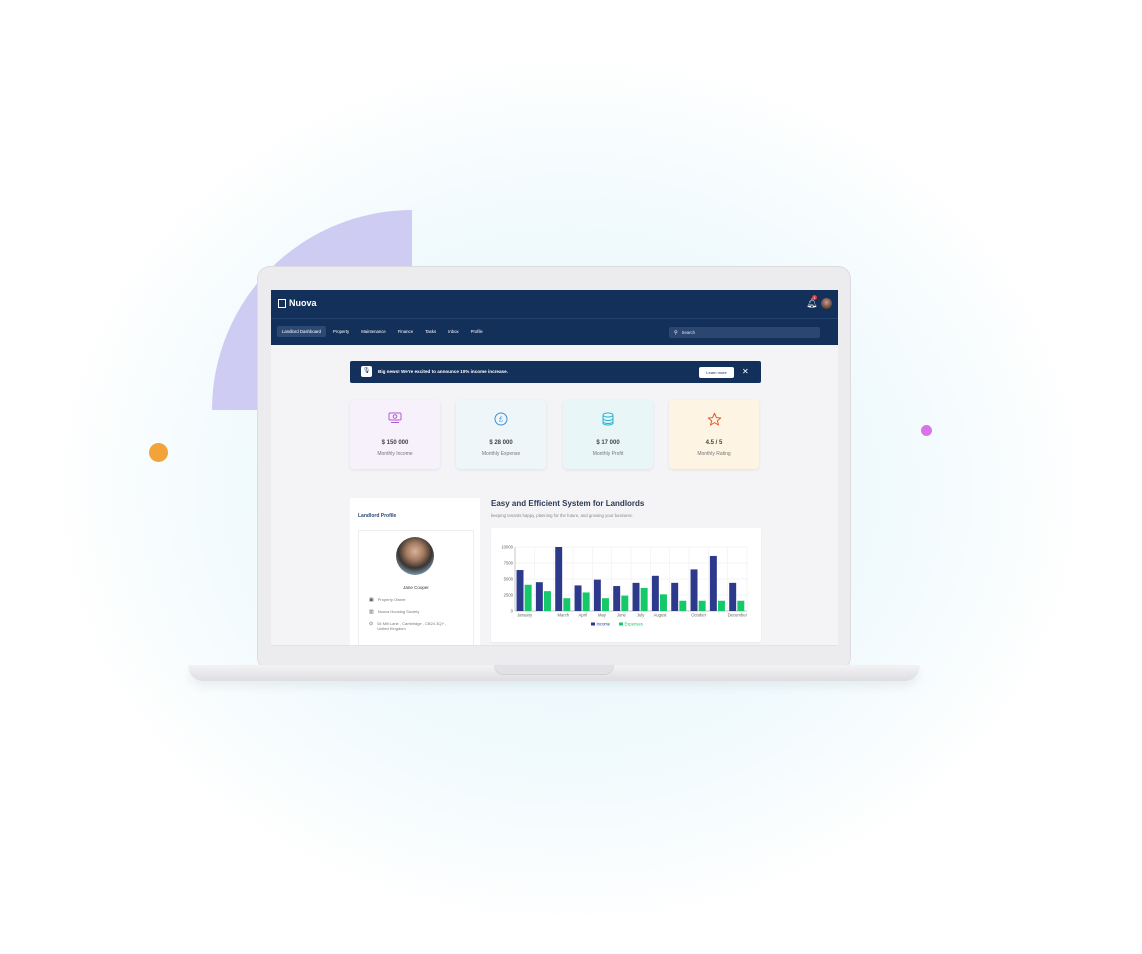 Image resolution: width=1142 pixels, height=954 pixels. I want to click on nav-item-landlord-dashboard: Landlord Dashboard, so click(301, 331).